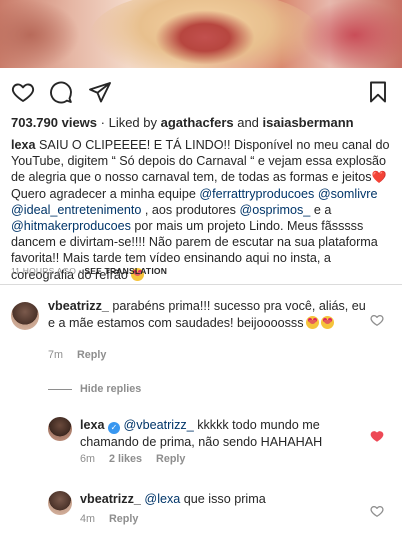  I want to click on caption-username: lexa, so click(23, 145).